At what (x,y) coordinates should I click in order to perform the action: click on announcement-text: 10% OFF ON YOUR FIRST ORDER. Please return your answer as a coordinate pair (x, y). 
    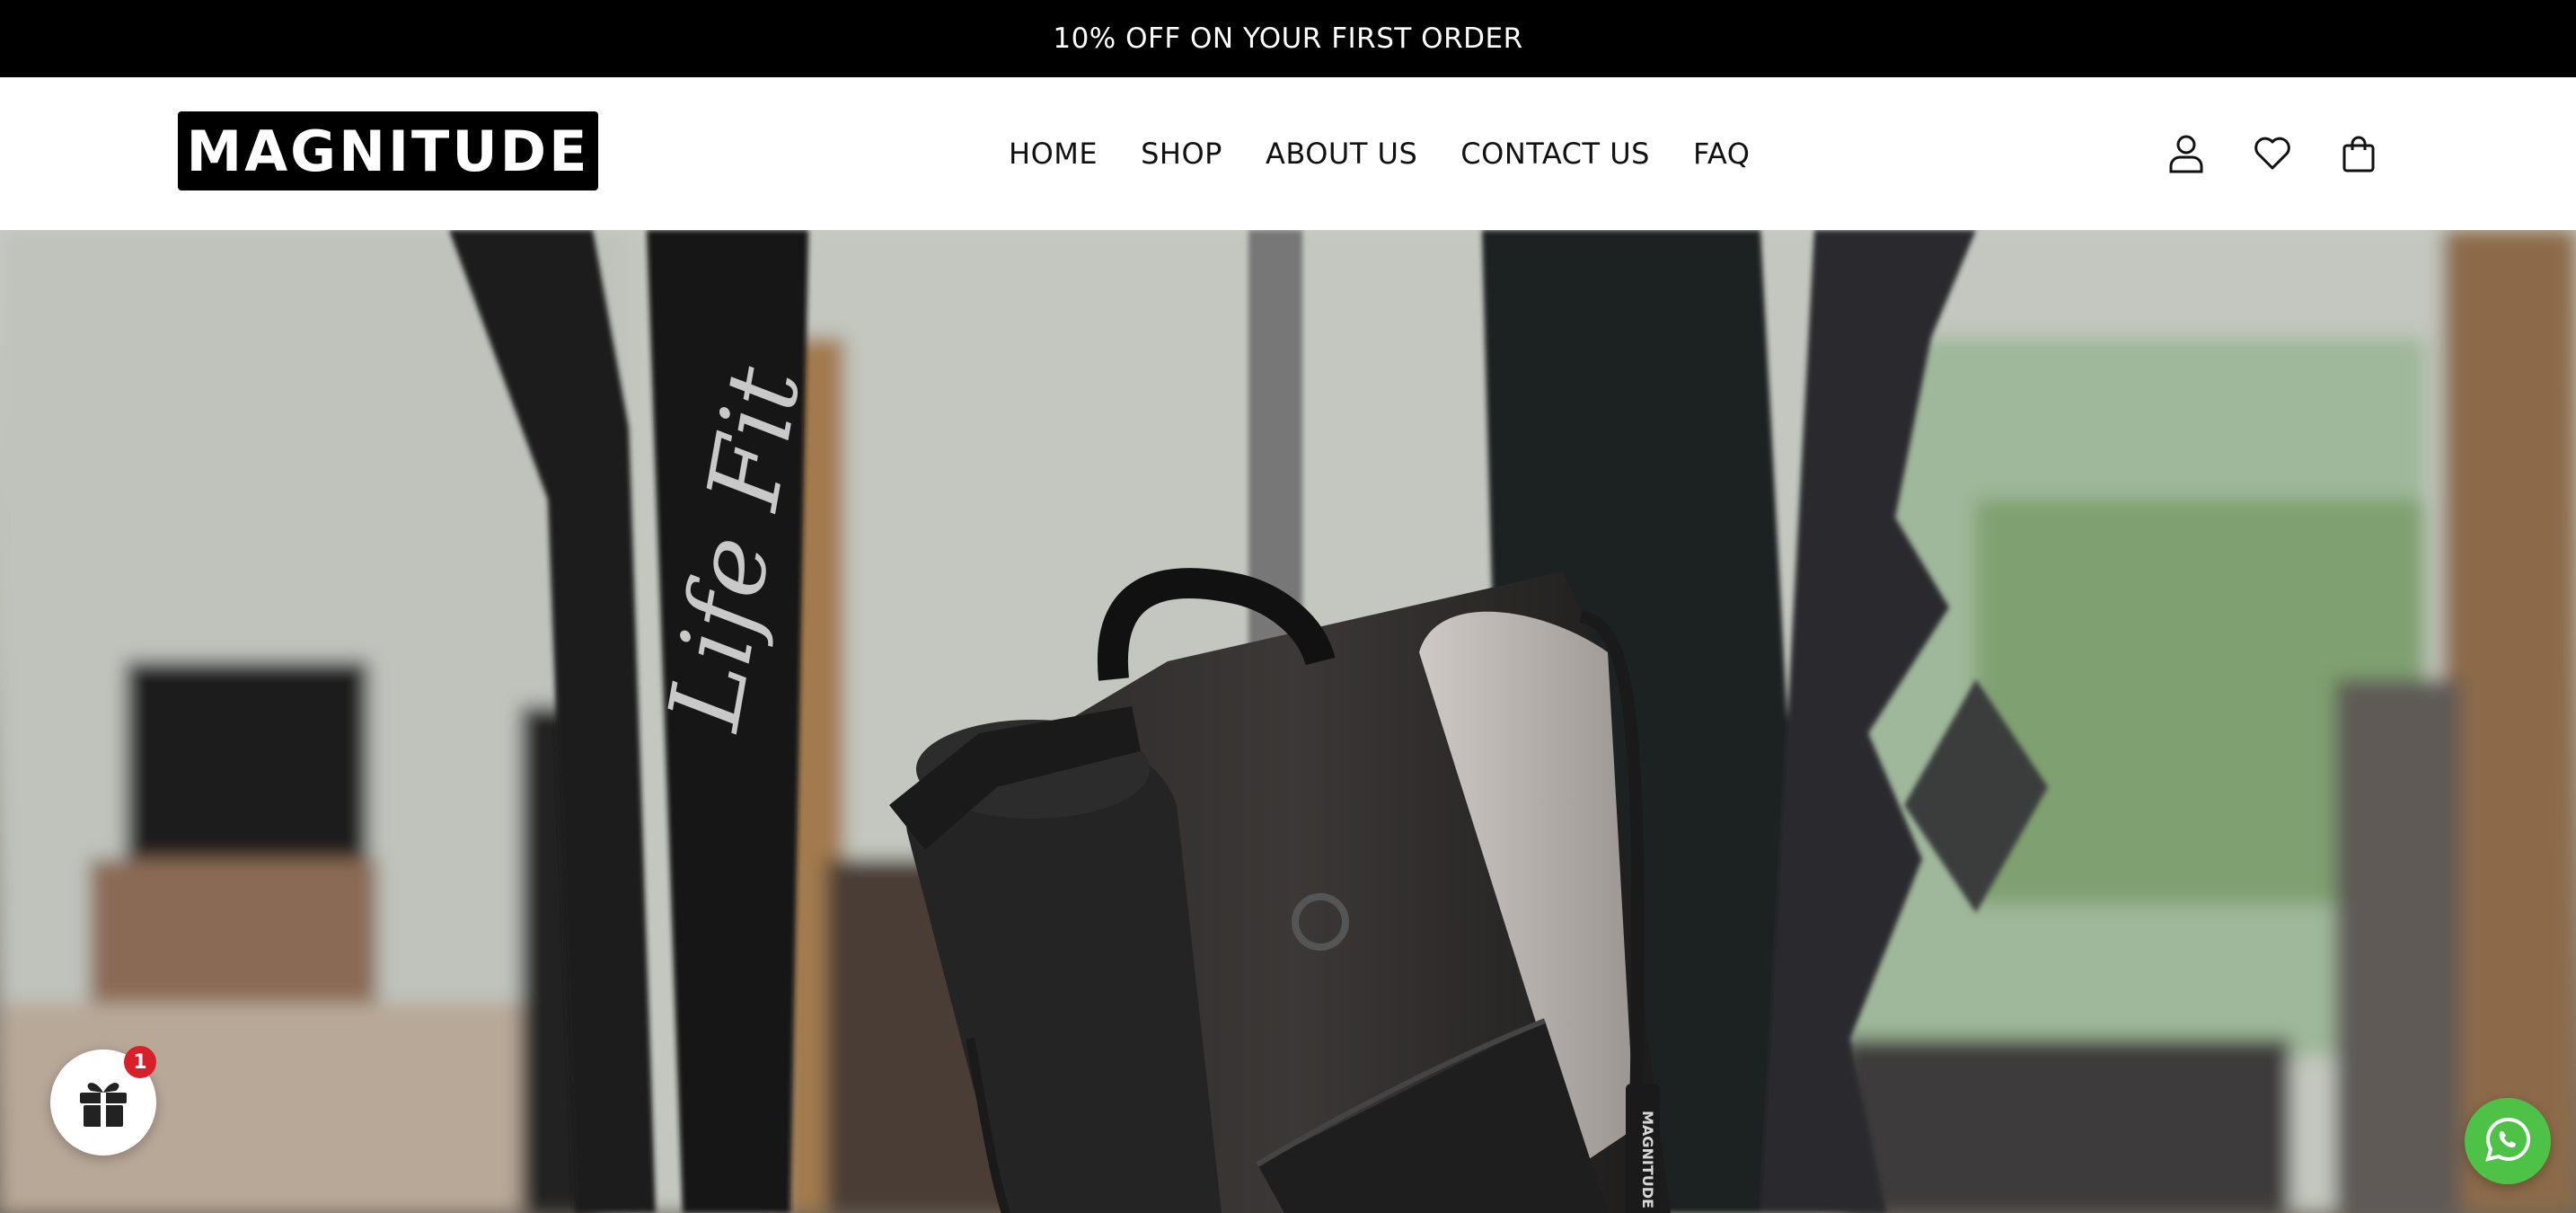
    Looking at the image, I should click on (1288, 38).